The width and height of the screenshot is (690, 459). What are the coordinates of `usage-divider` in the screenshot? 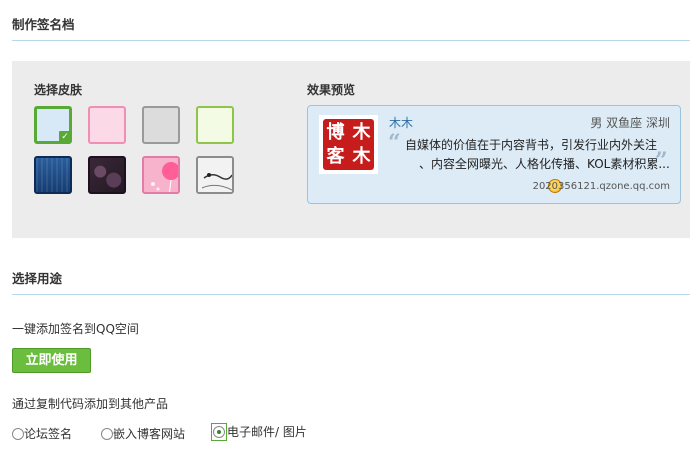 It's located at (351, 294).